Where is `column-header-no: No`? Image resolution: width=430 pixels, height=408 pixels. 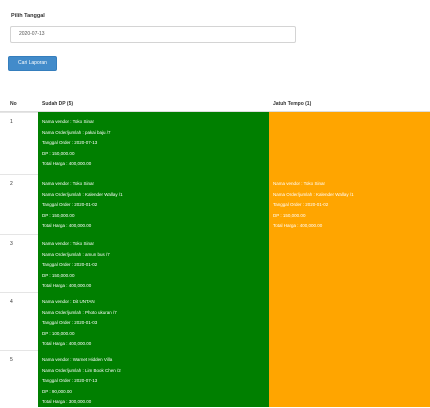
column-header-no: No is located at coordinates (13, 104).